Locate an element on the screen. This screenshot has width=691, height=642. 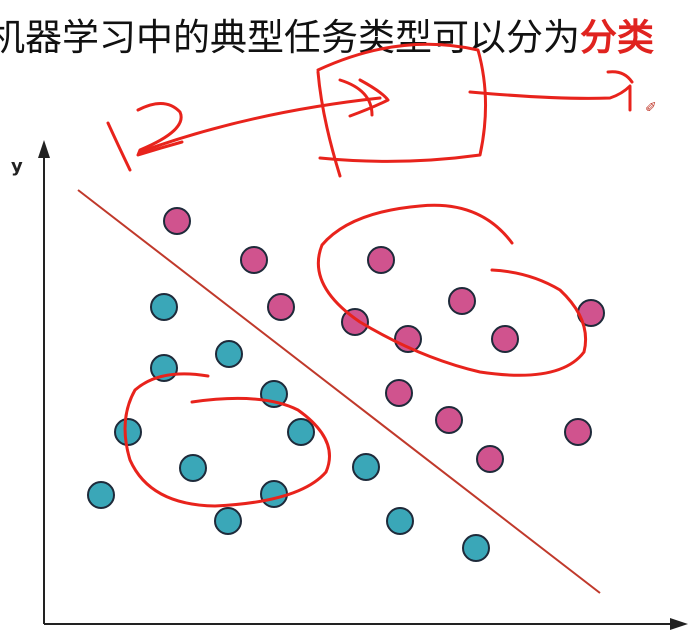
x-axis-arrow-icon is located at coordinates (679, 624).